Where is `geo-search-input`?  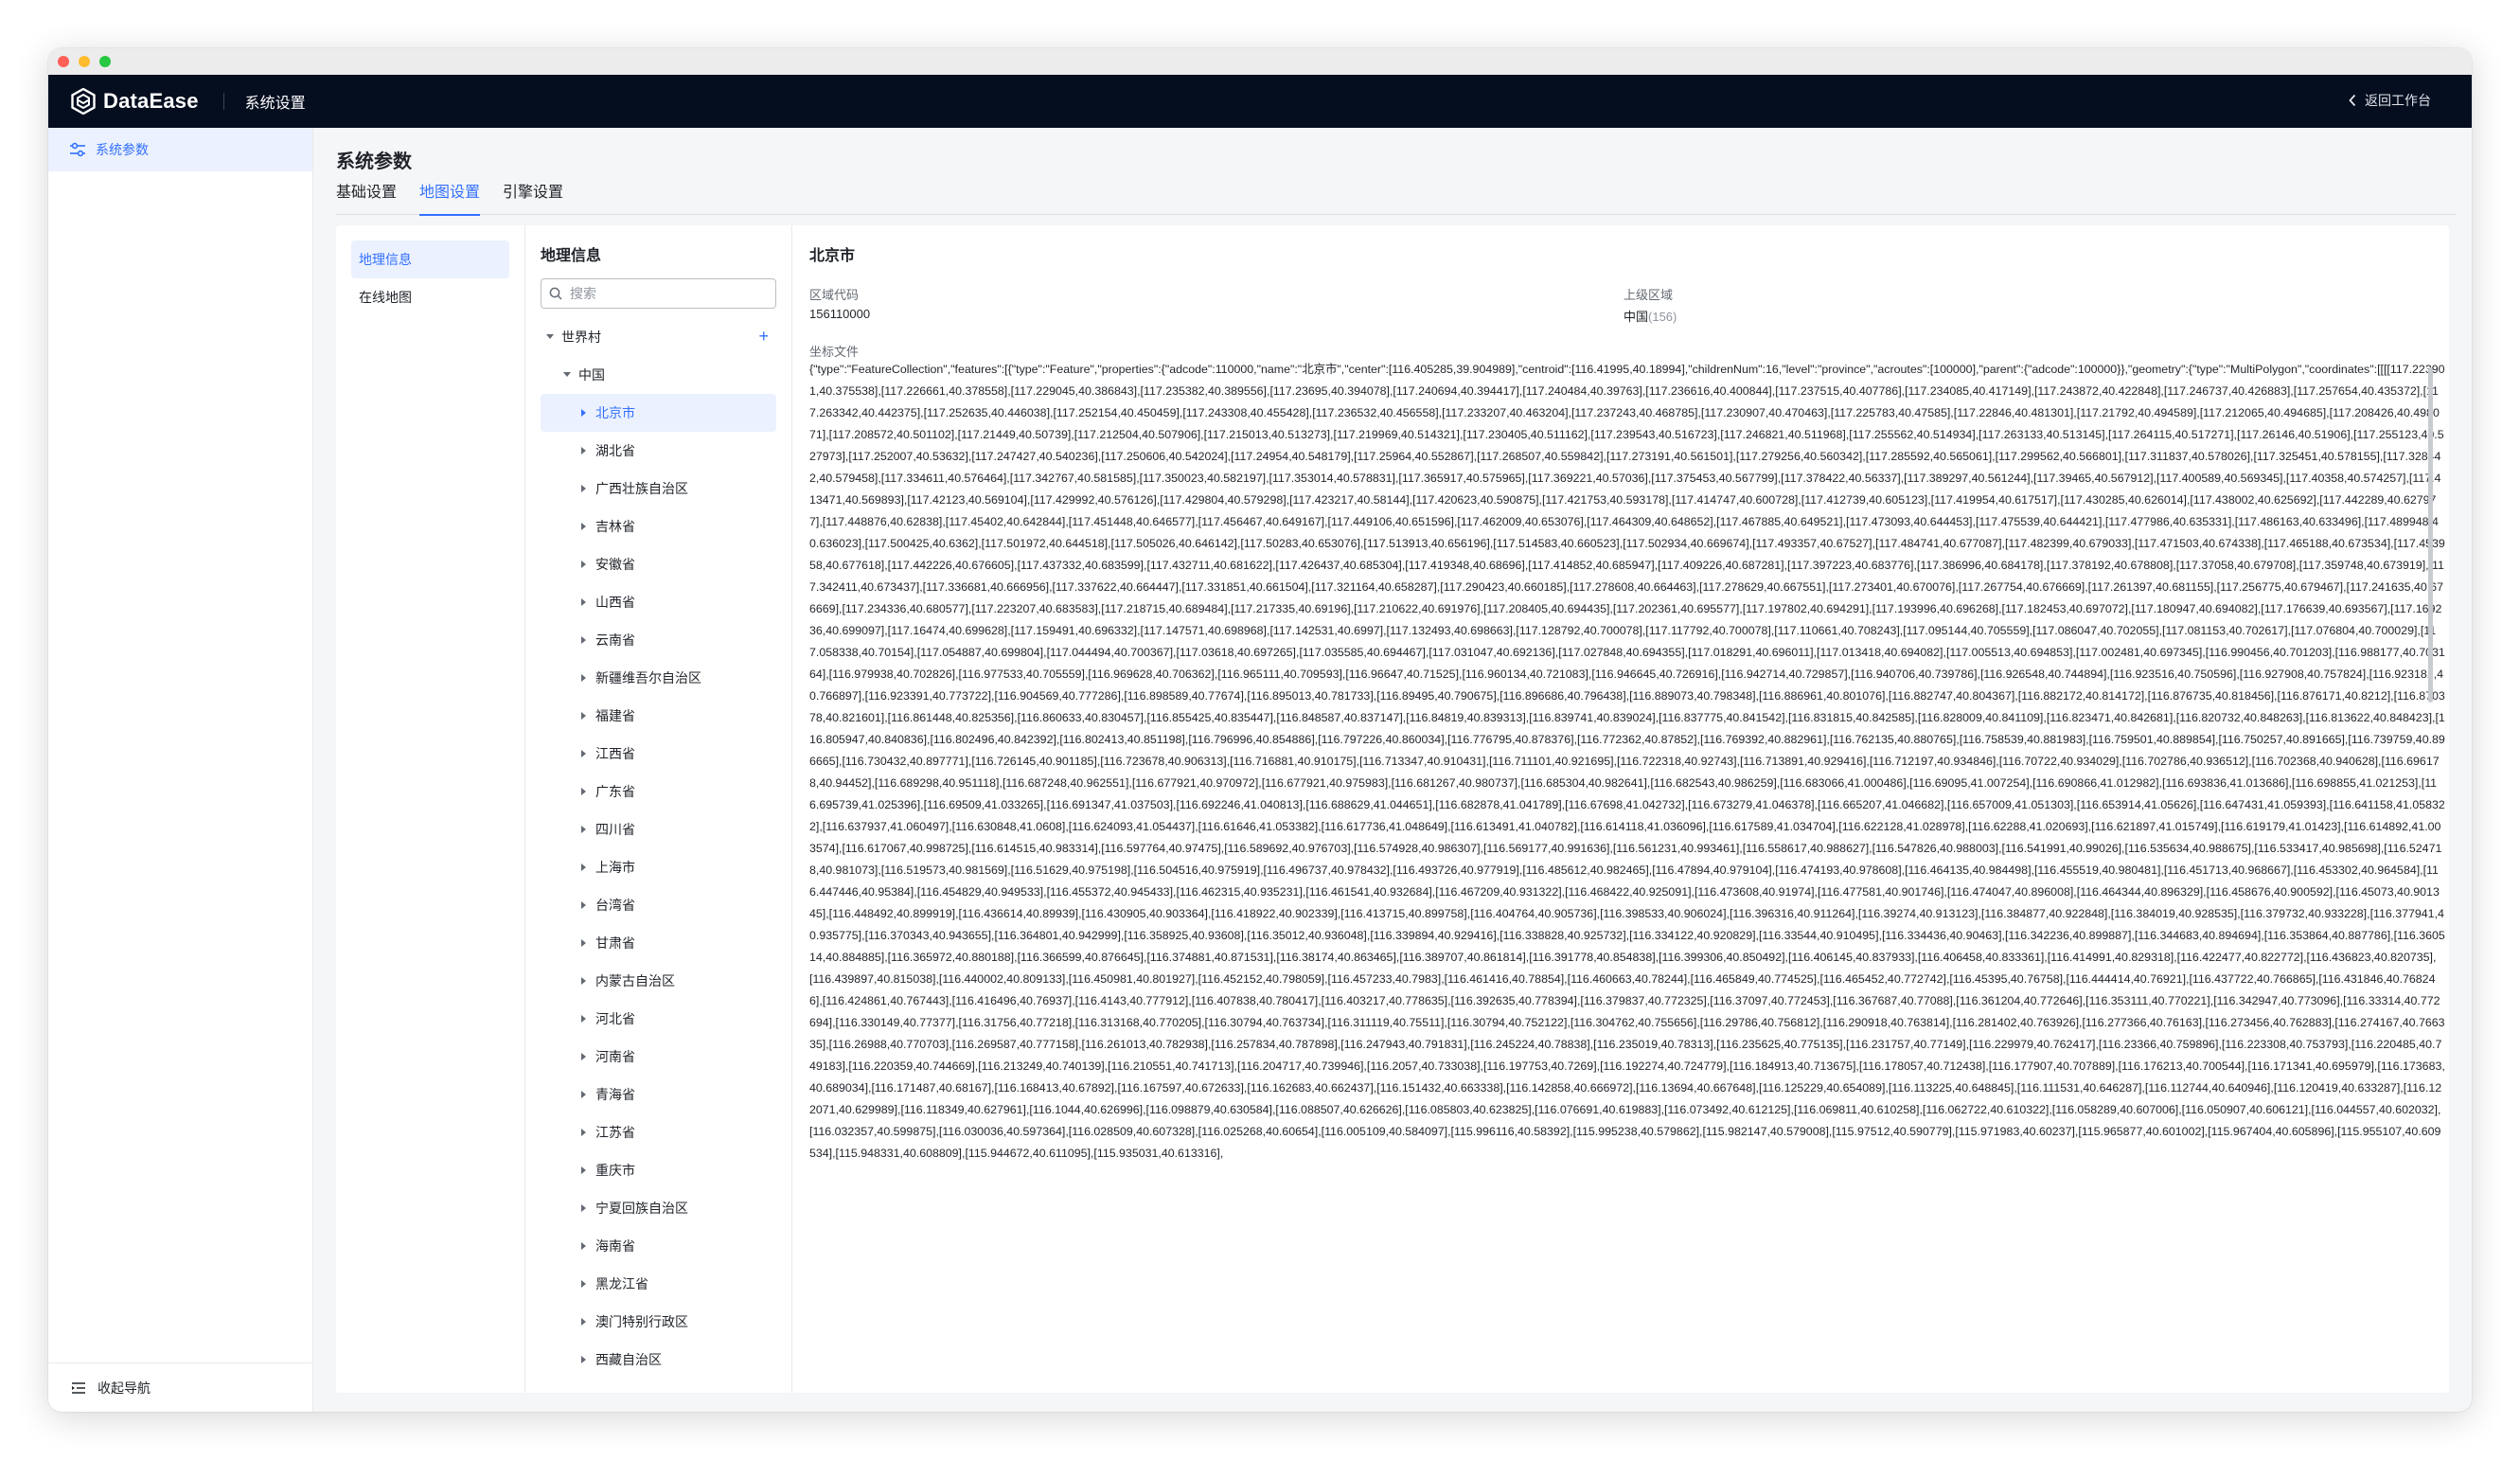
geo-search-input is located at coordinates (664, 293).